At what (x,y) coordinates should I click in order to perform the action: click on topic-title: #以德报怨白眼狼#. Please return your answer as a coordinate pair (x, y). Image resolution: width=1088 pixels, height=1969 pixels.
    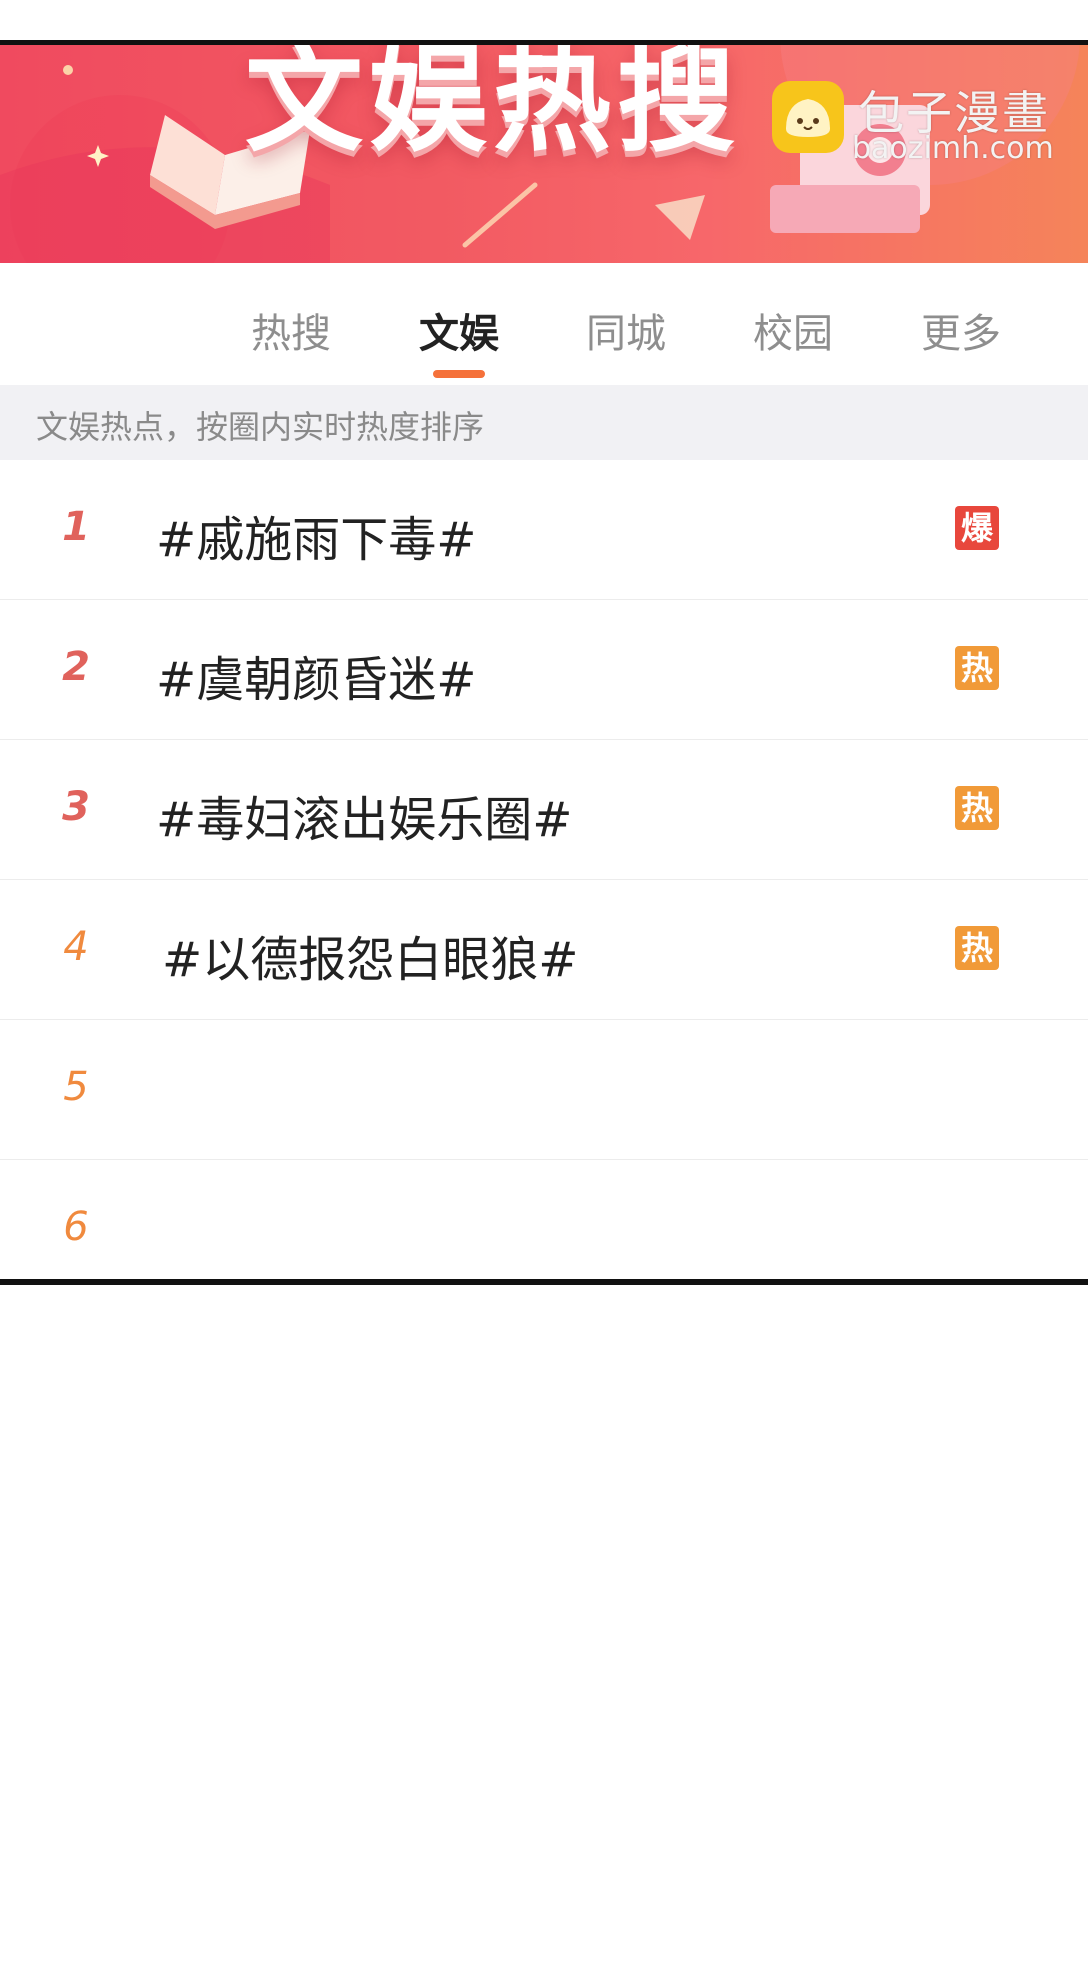
    Looking at the image, I should click on (370, 955).